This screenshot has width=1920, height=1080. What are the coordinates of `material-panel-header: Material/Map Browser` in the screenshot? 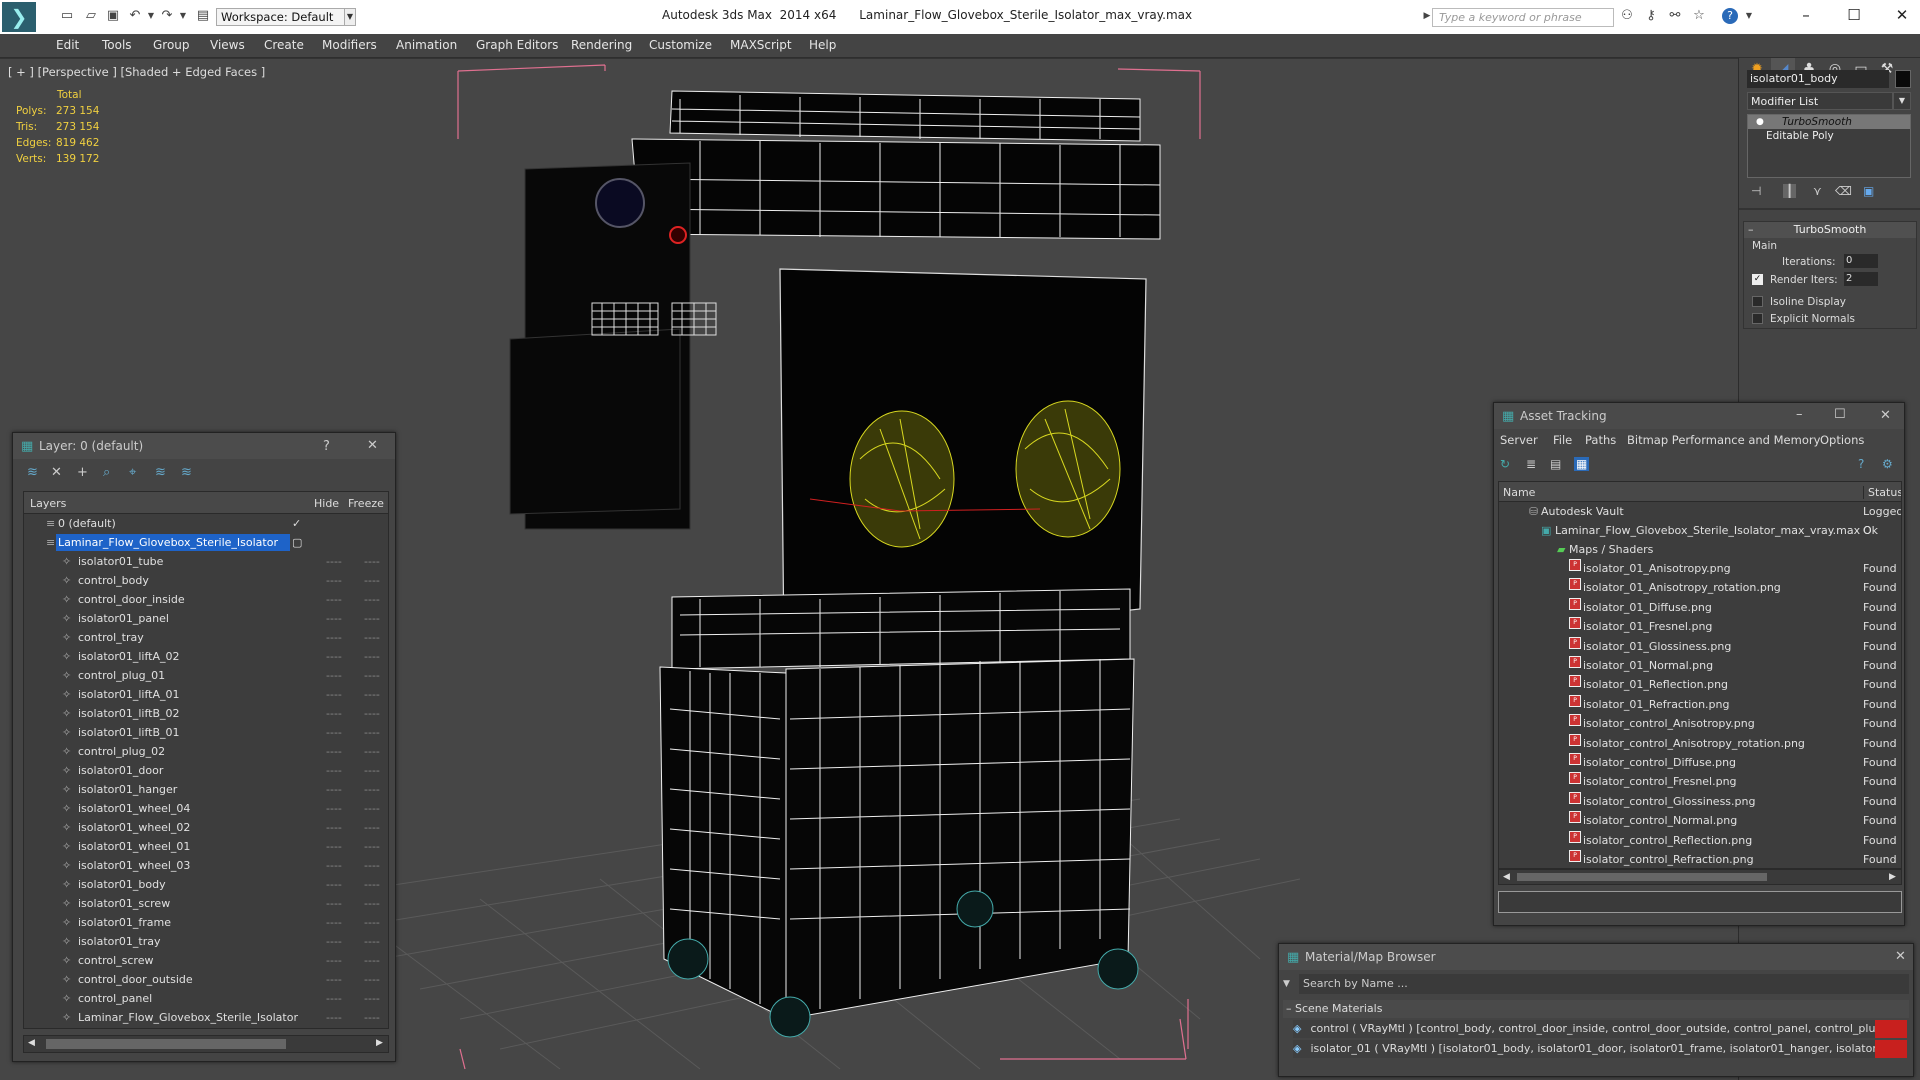 It's located at (1596, 957).